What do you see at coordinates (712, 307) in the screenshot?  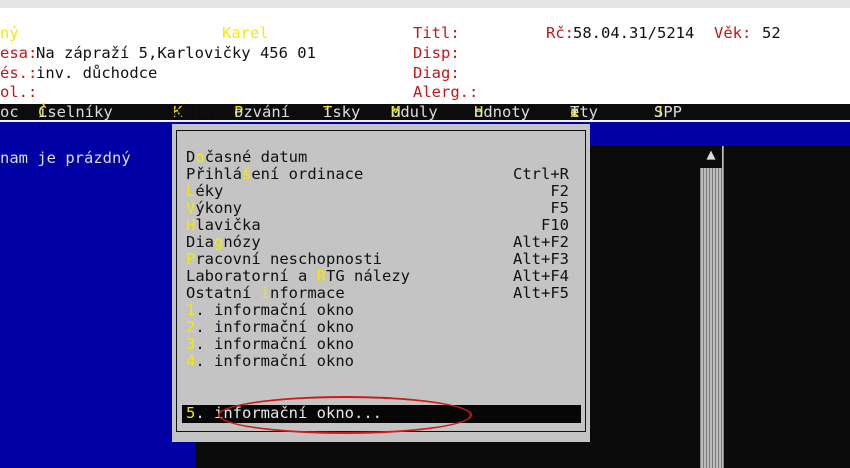 I see `vertical-scrollbar` at bounding box center [712, 307].